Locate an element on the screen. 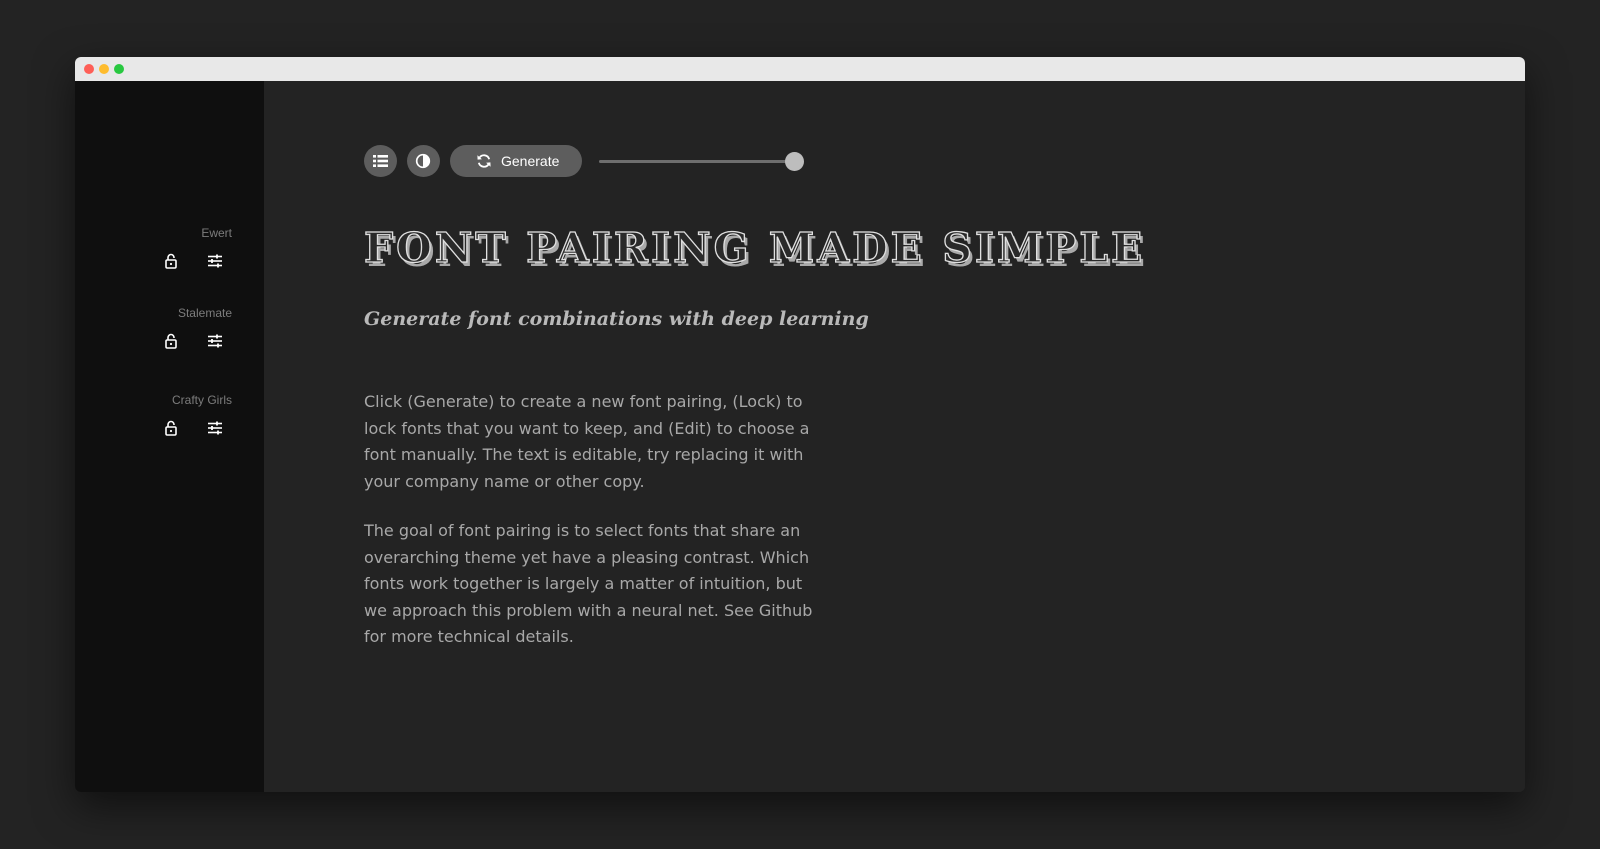  font-slot-subheading: Stalemate is located at coordinates (157, 327).